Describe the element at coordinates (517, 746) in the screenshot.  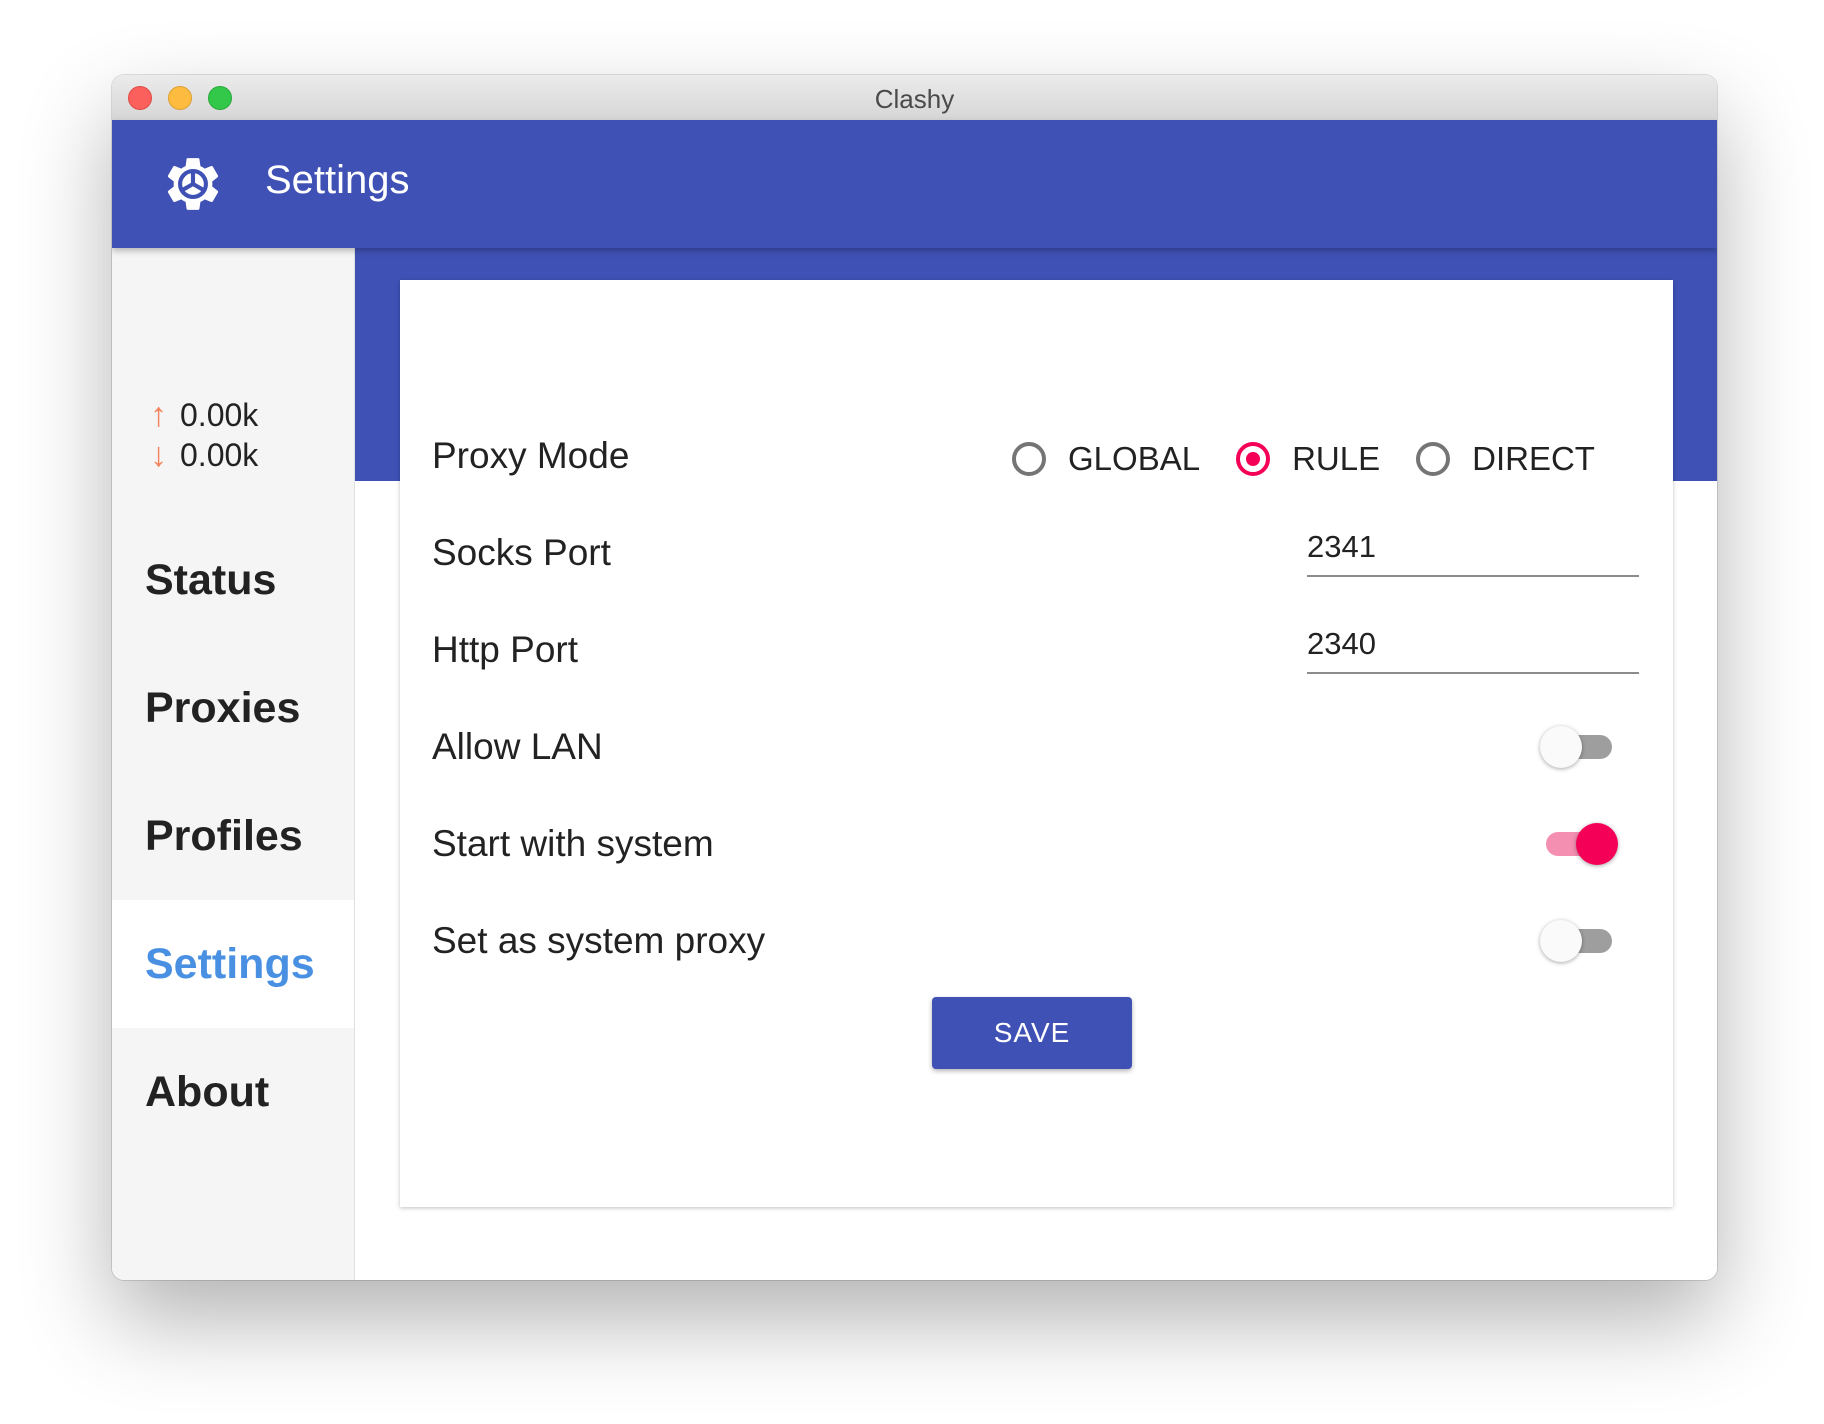
I see `allow-lan-label: Allow LAN` at that location.